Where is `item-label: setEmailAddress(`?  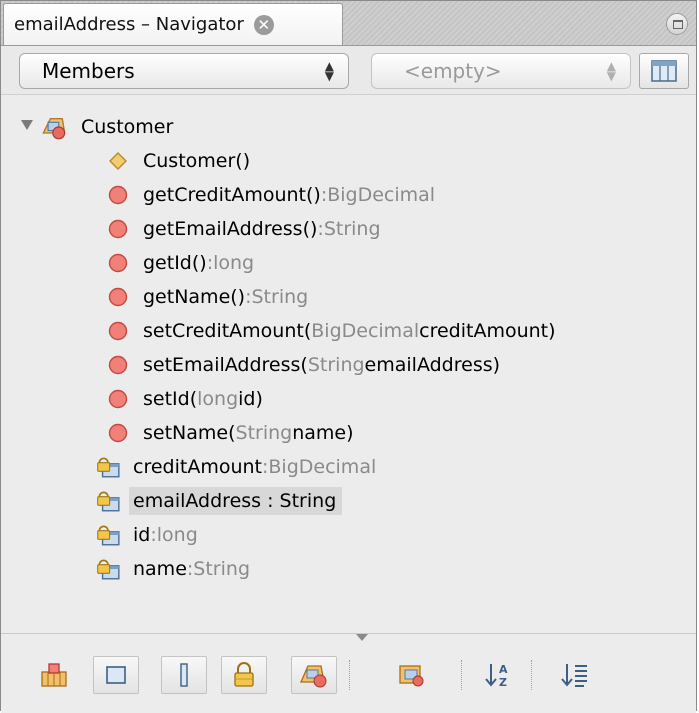 item-label: setEmailAddress( is located at coordinates (225, 365).